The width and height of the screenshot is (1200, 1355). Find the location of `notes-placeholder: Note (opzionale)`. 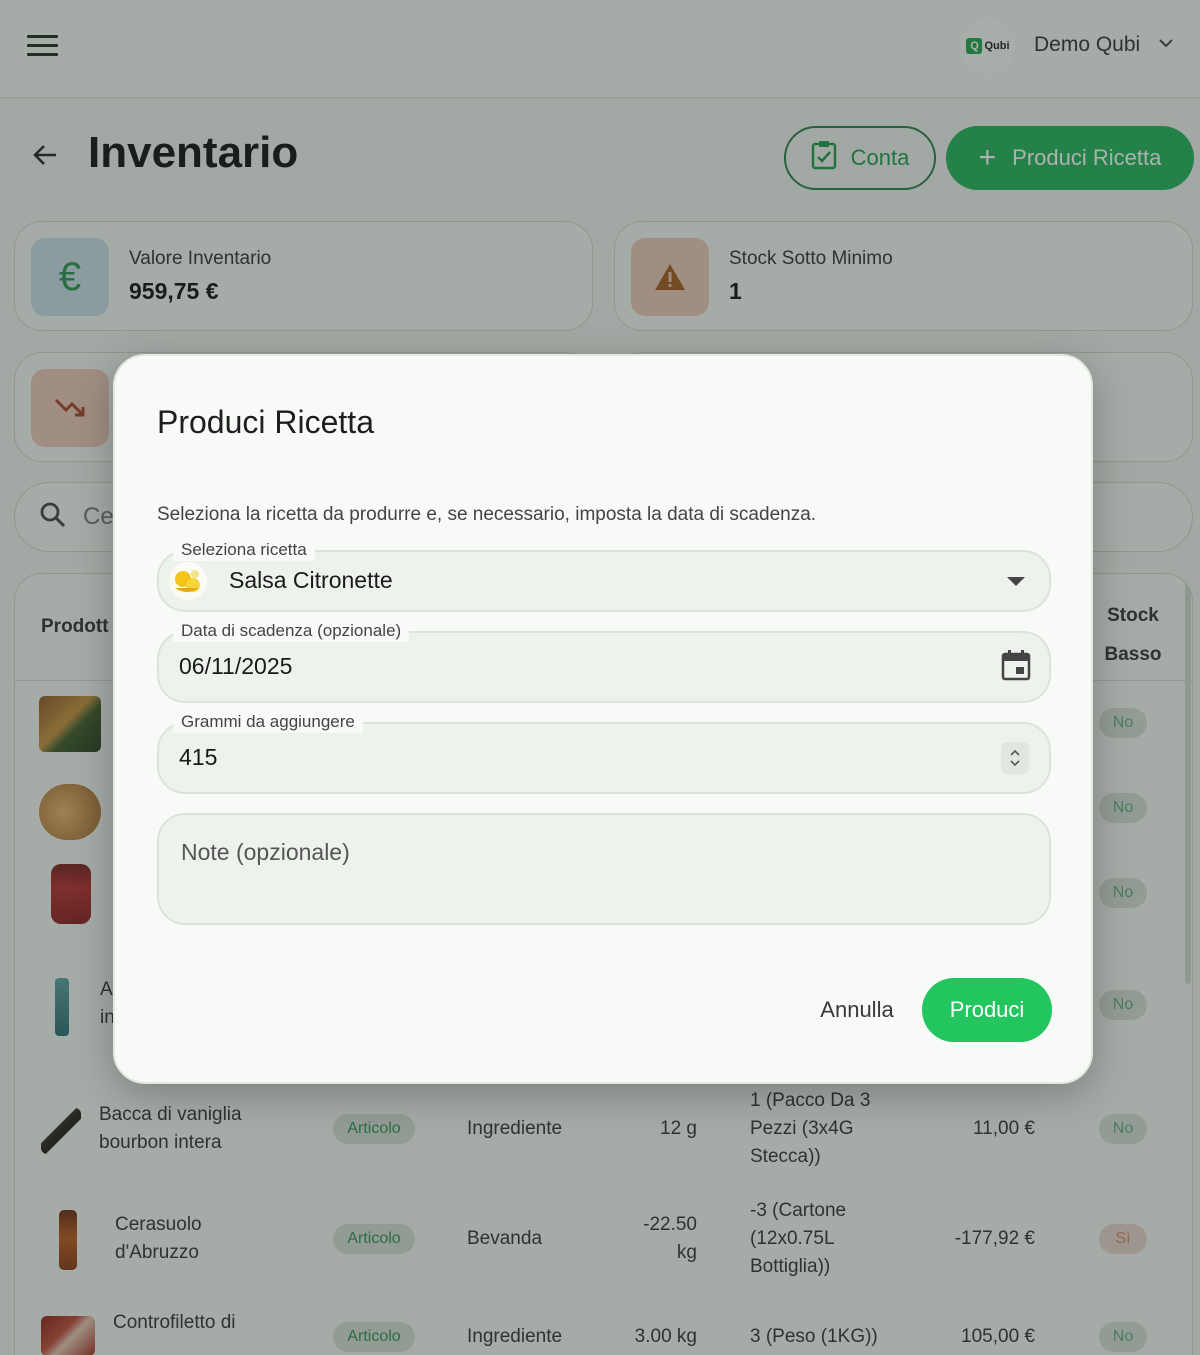

notes-placeholder: Note (opzionale) is located at coordinates (265, 852).